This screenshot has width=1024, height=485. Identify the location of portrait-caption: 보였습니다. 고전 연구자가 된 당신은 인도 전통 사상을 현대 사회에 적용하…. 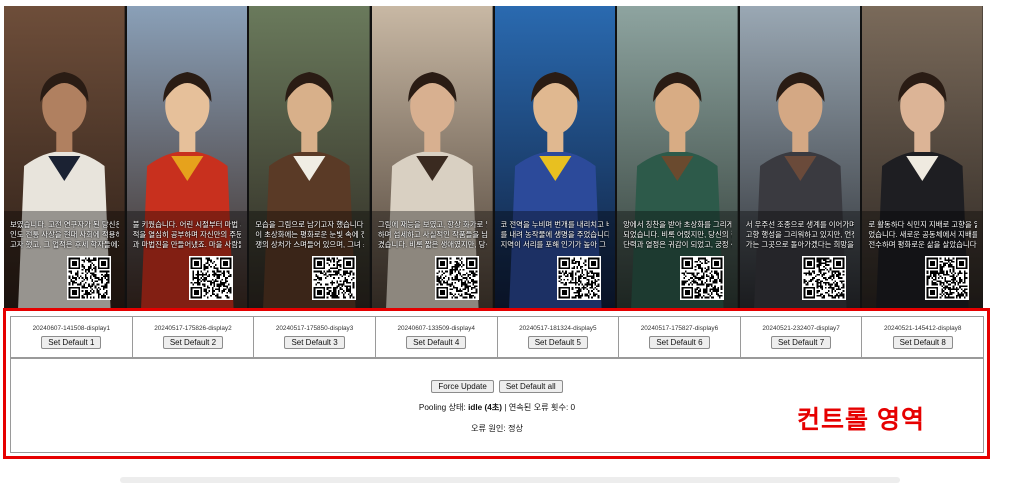
(64, 235).